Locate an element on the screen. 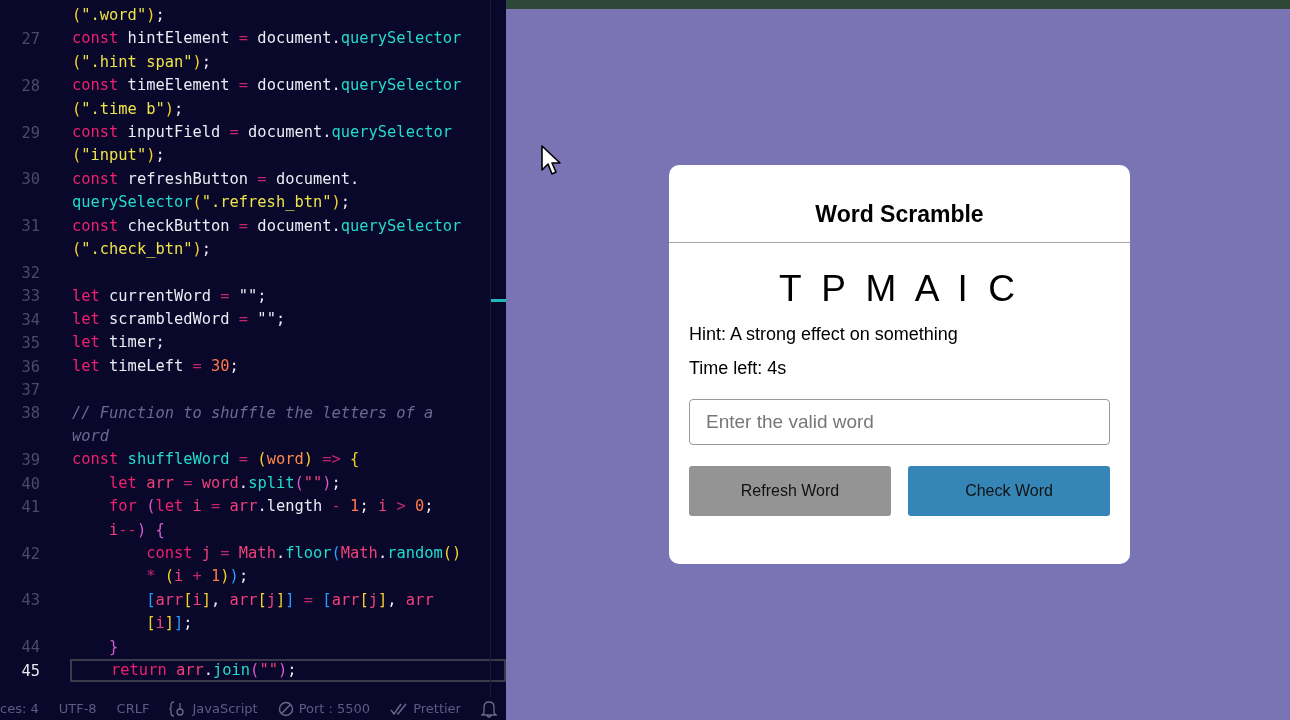 The width and height of the screenshot is (1290, 720). code-line: ("input"); is located at coordinates (118, 156).